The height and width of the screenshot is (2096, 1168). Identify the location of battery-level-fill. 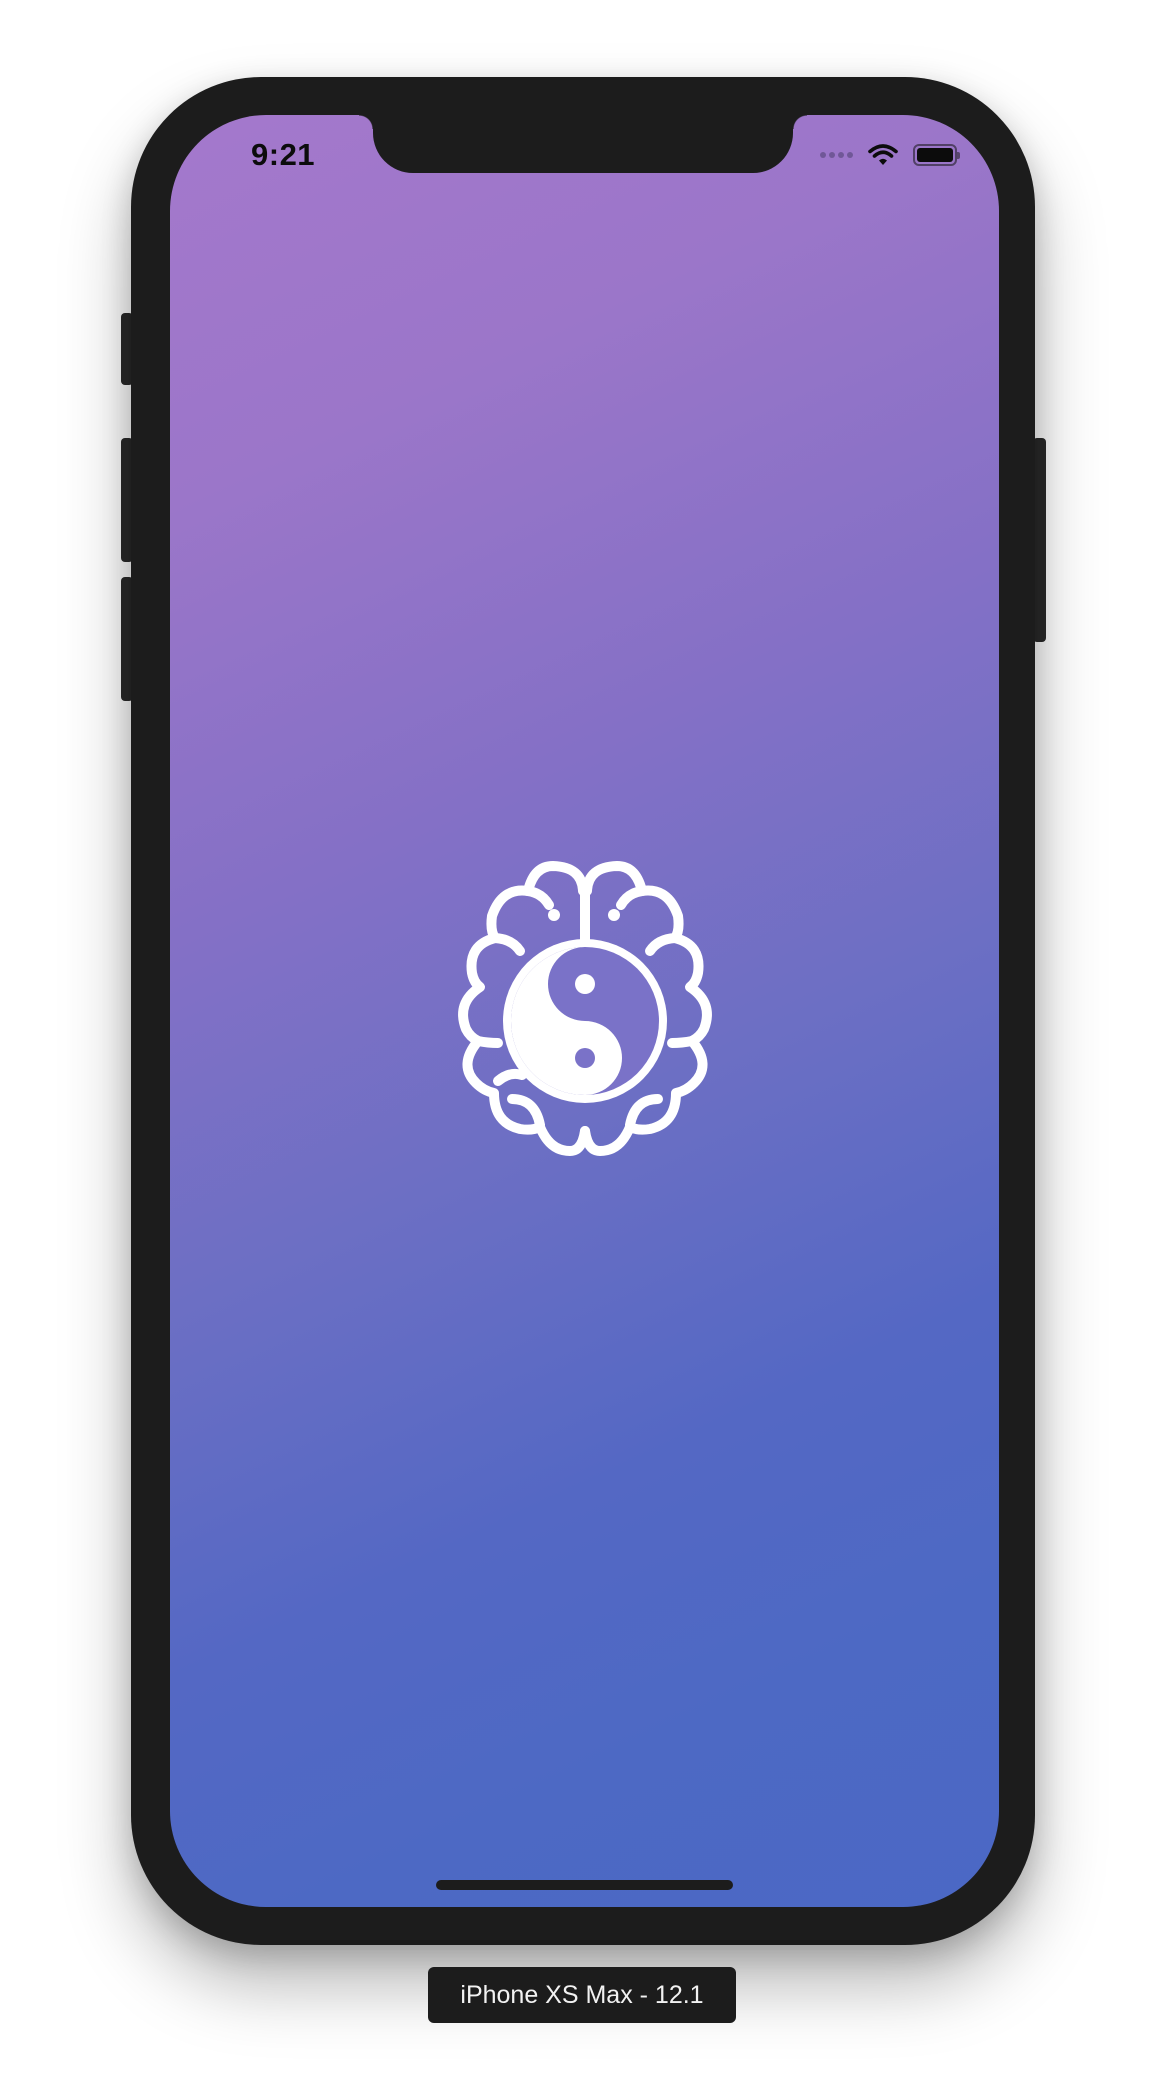
(935, 155).